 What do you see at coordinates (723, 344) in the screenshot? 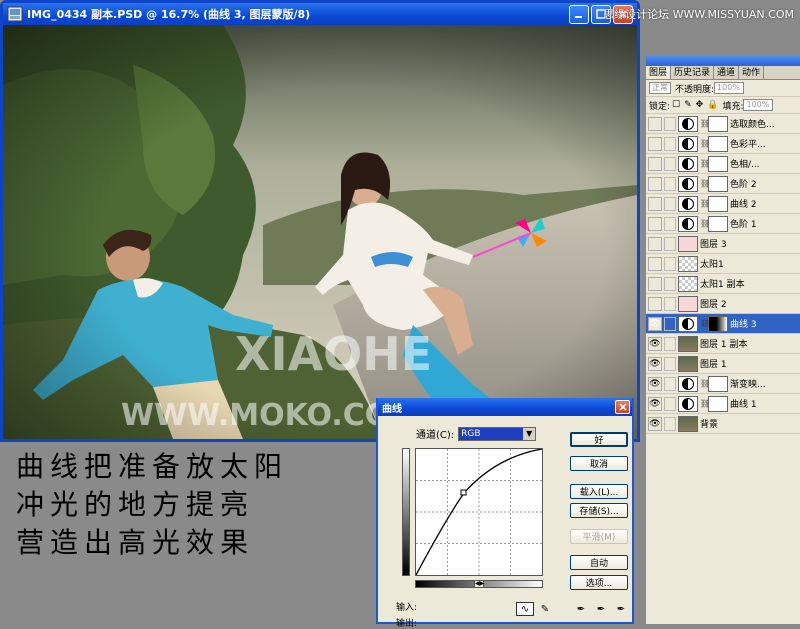
I see `layer-row: 👁 图层 1 副本` at bounding box center [723, 344].